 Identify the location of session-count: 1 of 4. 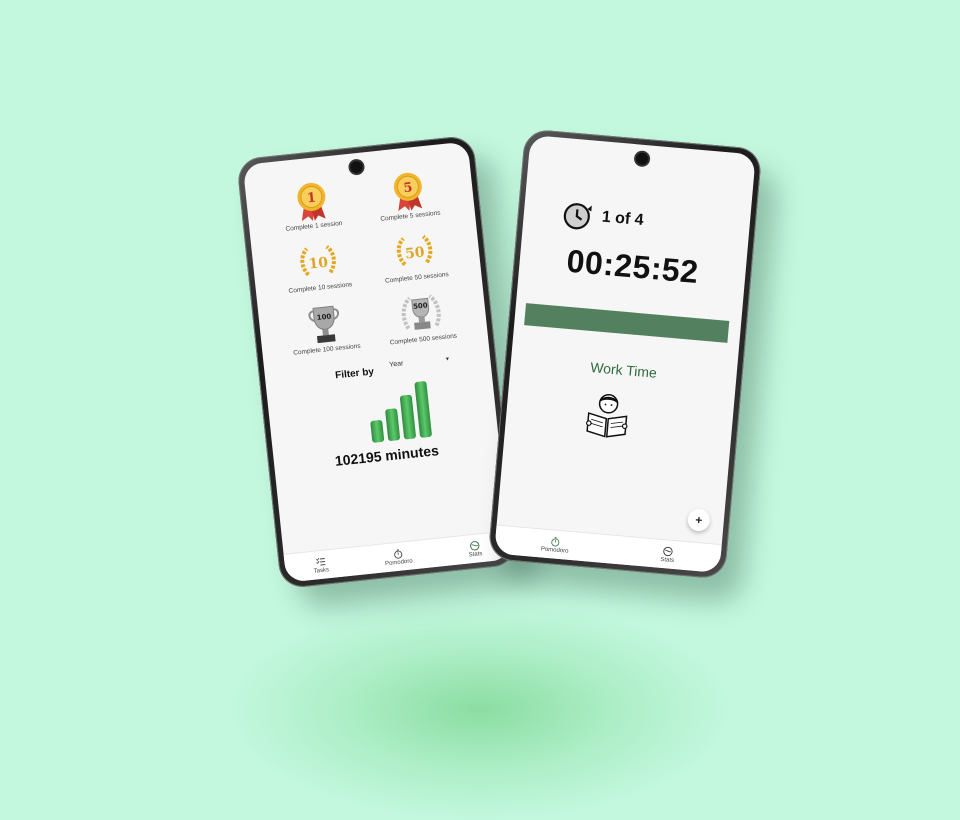
(623, 219).